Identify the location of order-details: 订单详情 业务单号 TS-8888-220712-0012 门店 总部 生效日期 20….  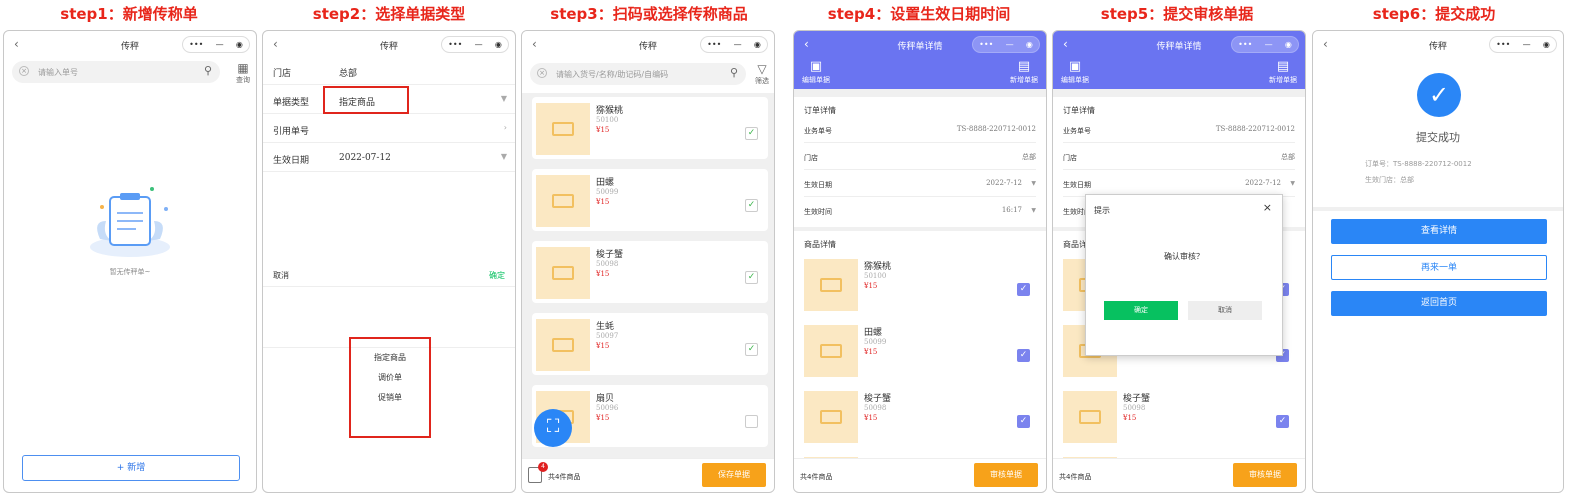
(920, 162).